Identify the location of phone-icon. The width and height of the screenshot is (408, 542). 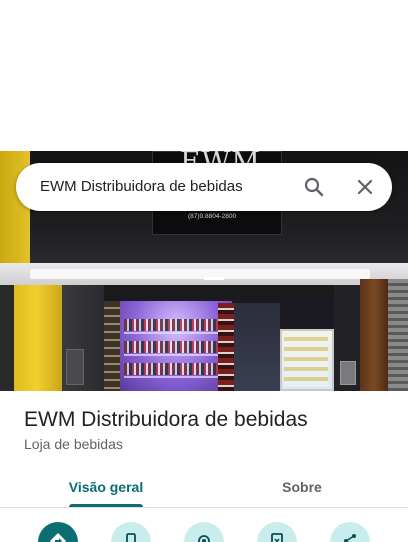
(131, 537).